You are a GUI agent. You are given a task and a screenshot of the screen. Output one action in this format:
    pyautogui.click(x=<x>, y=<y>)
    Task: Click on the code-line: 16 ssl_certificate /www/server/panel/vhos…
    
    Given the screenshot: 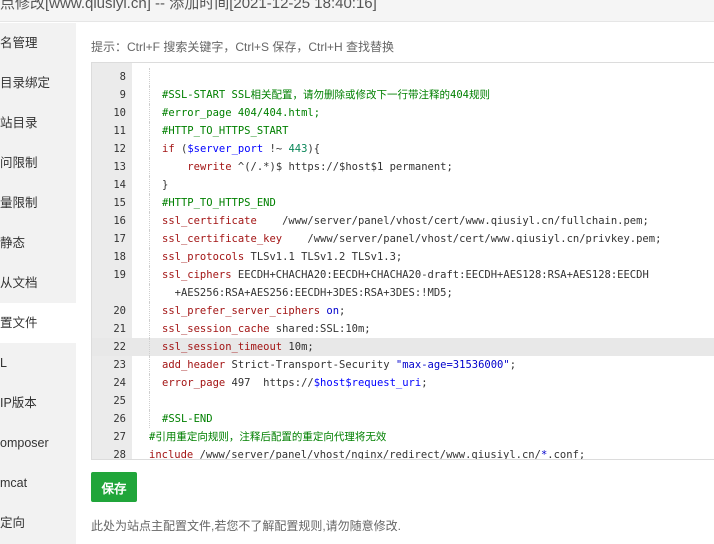 What is the action you would take?
    pyautogui.click(x=403, y=221)
    